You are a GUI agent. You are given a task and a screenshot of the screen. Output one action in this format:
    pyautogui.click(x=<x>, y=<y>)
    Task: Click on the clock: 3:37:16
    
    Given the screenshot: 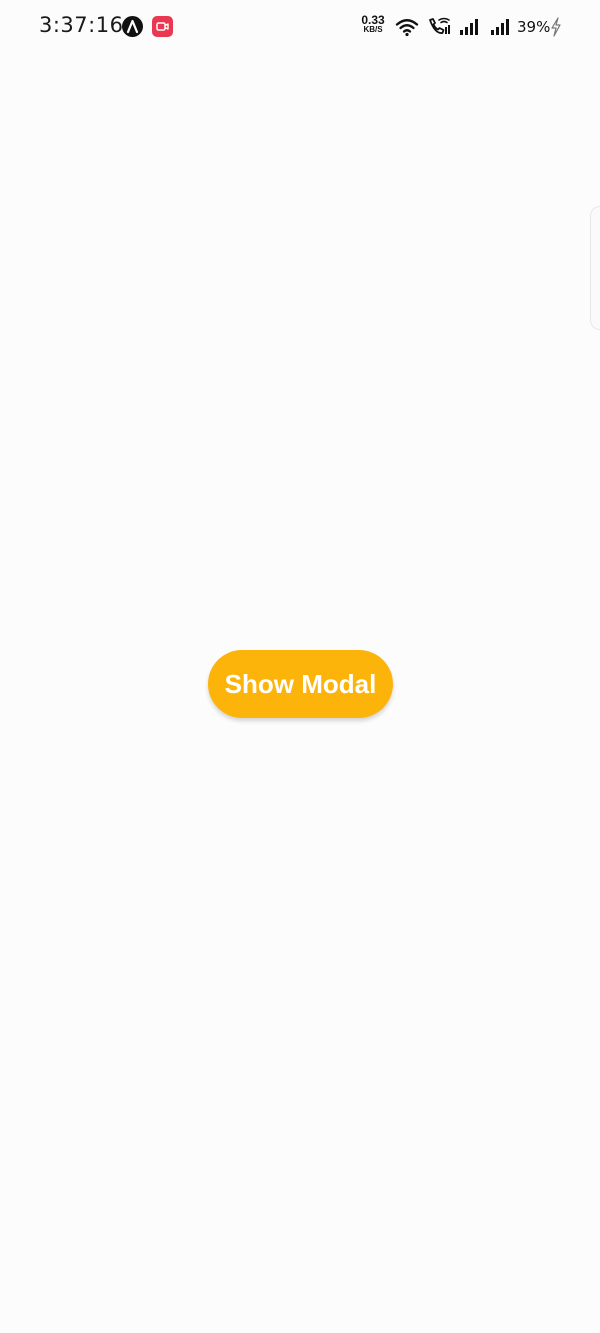 What is the action you would take?
    pyautogui.click(x=81, y=25)
    